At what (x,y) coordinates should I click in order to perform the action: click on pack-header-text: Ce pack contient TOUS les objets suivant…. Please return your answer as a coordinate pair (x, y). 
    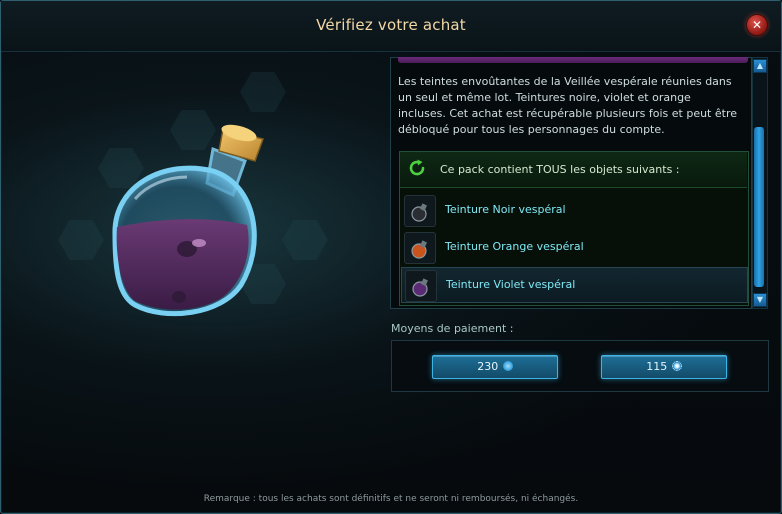
    Looking at the image, I should click on (560, 169).